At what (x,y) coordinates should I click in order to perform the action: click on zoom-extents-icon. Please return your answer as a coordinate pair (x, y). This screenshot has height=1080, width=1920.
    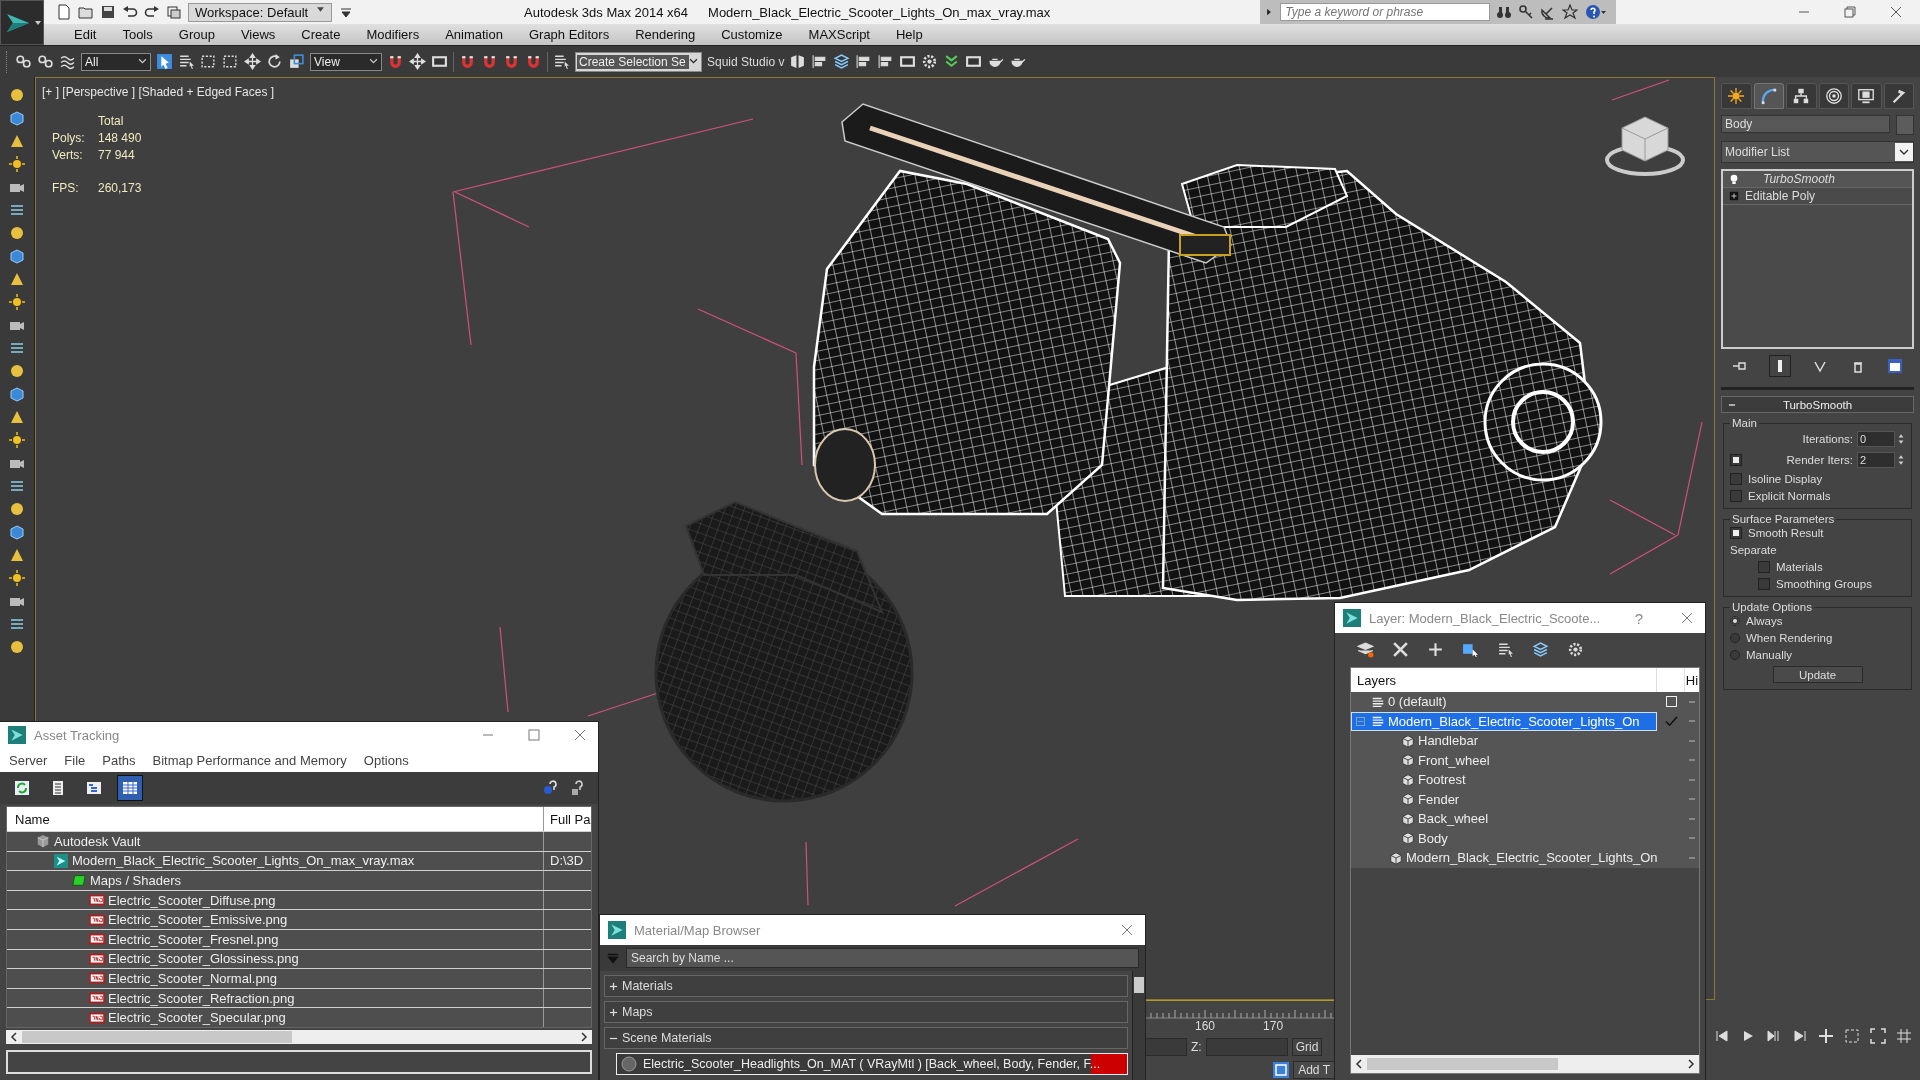
    Looking at the image, I should click on (1852, 1036).